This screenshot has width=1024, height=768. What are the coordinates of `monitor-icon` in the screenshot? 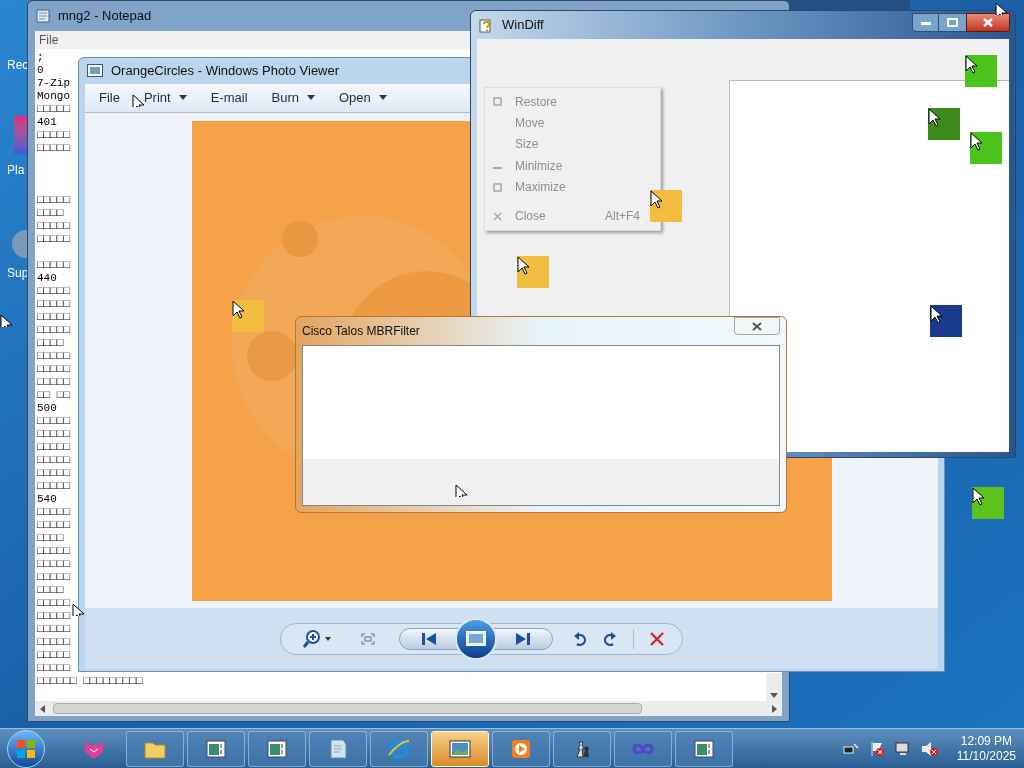 It's located at (902, 748).